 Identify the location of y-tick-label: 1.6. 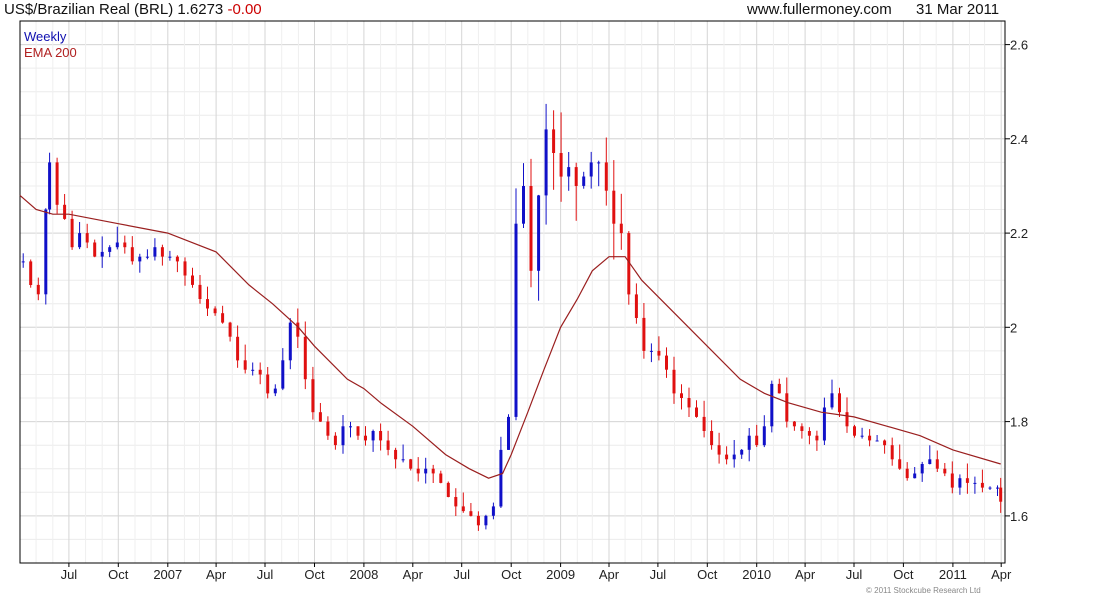
(1019, 516).